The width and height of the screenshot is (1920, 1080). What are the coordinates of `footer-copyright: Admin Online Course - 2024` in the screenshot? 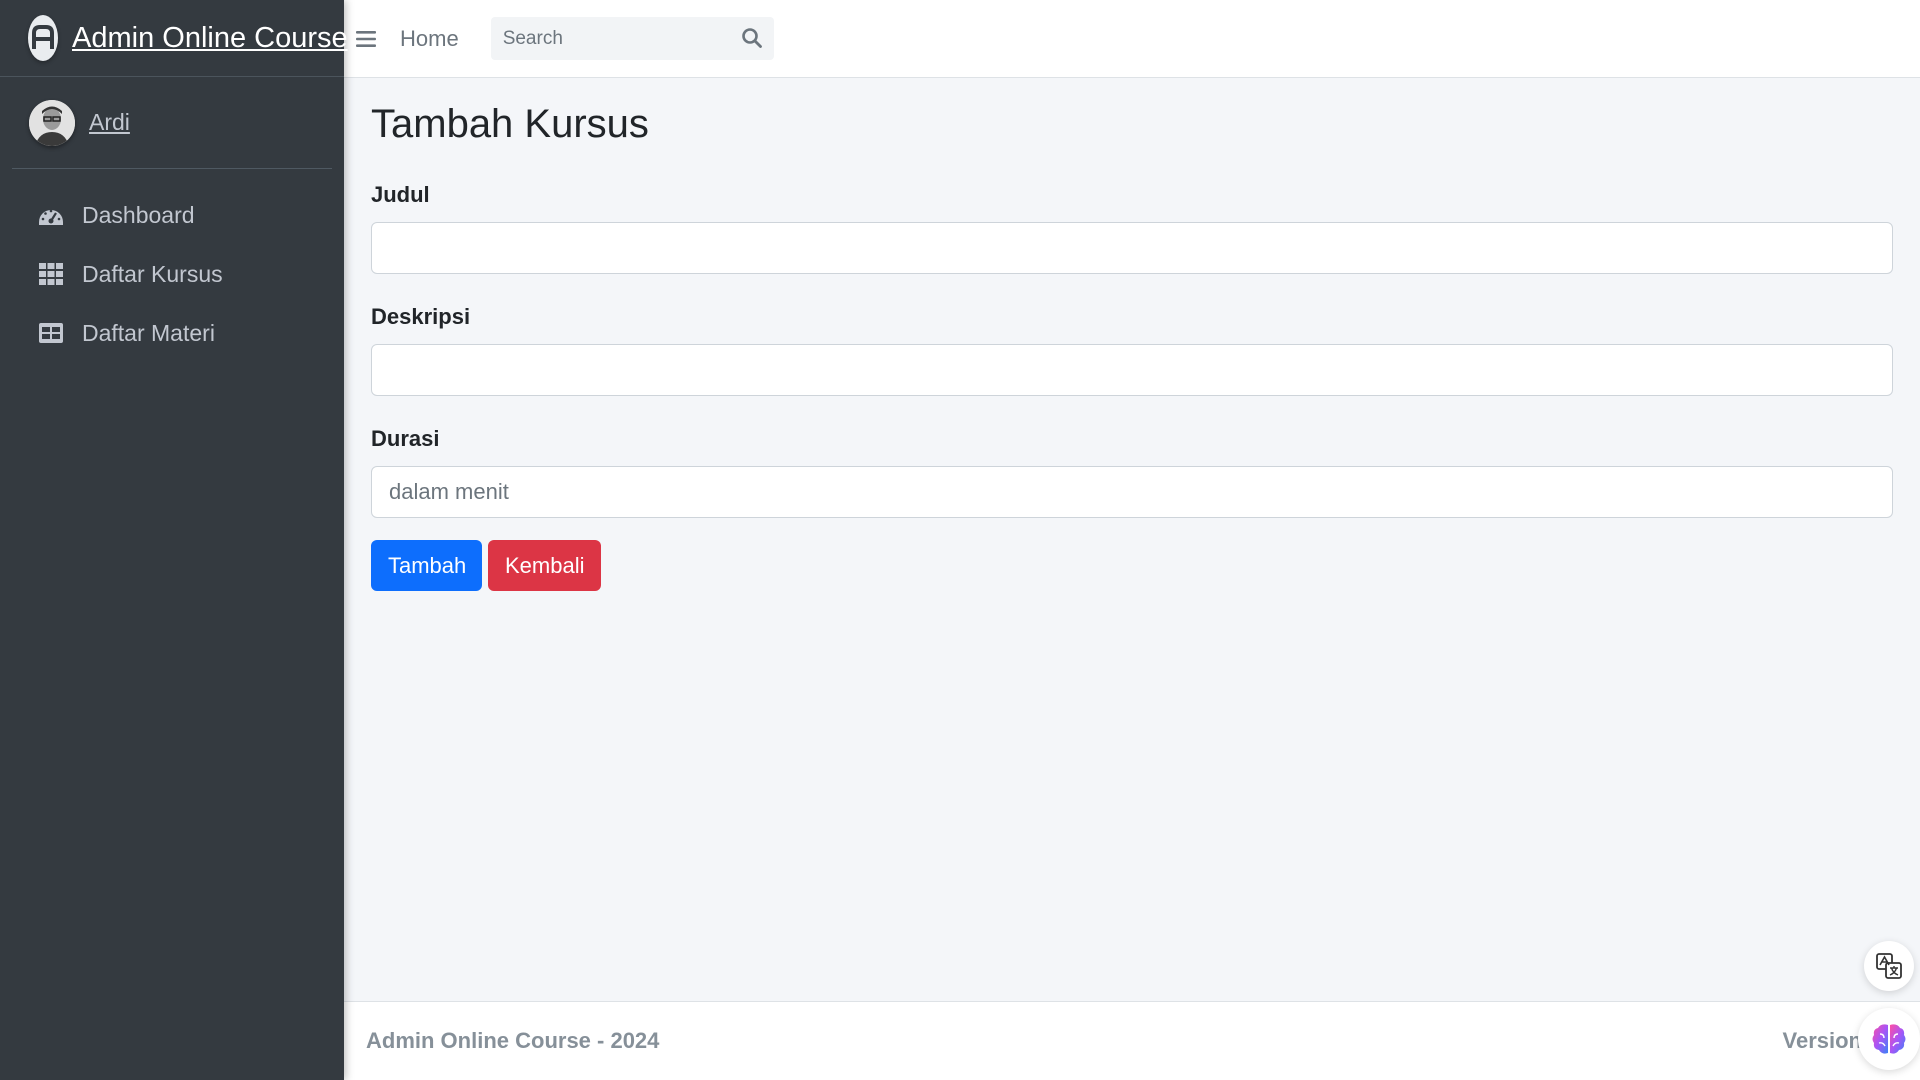 It's located at (513, 1040).